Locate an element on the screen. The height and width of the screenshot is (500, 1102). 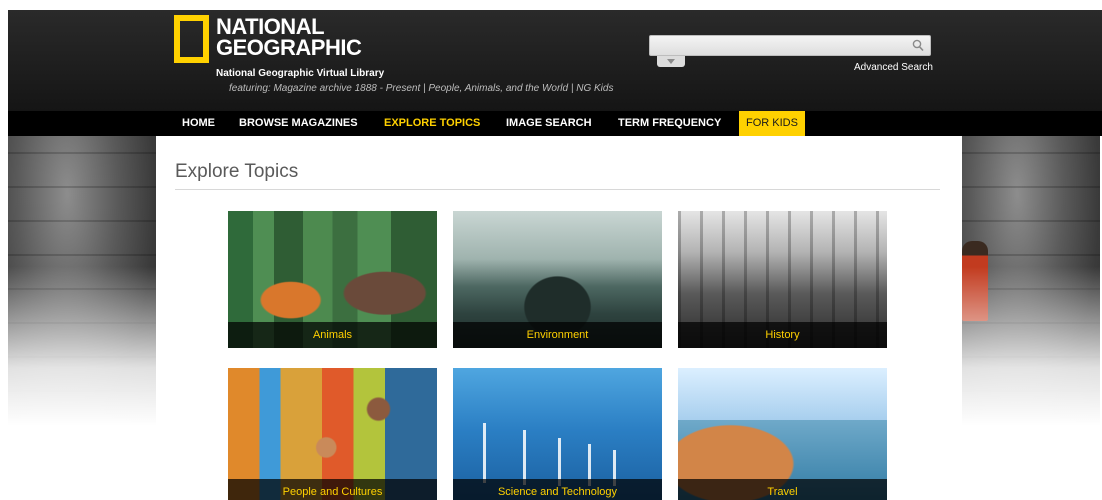
search-options-toggle is located at coordinates (671, 61).